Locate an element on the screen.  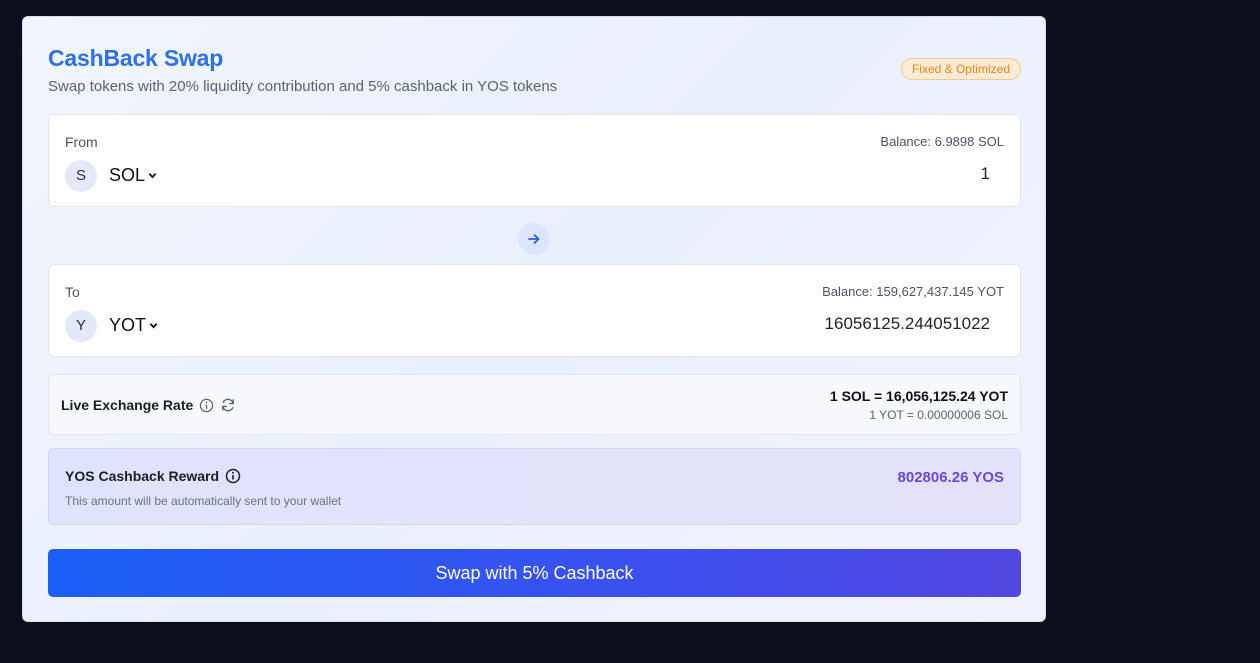
from-balance: Balance: 6.9898 SOL is located at coordinates (942, 141).